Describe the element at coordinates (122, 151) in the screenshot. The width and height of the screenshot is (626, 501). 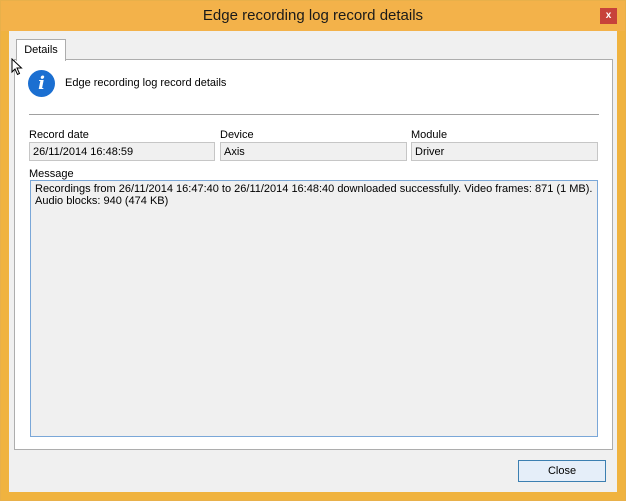
I see `record-date-field: 26/11/2014 16:48:59` at that location.